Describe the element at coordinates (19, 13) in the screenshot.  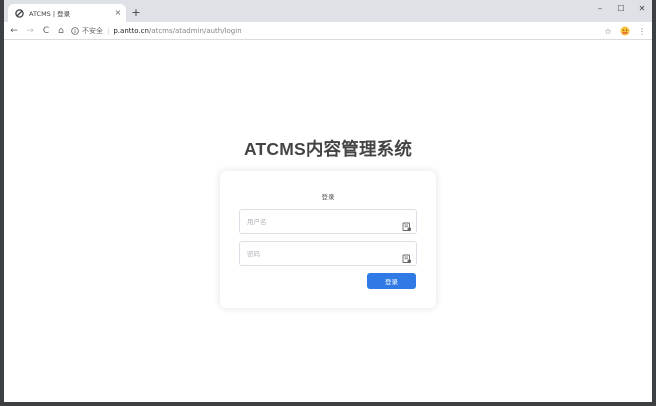
I see `site-favicon-icon` at that location.